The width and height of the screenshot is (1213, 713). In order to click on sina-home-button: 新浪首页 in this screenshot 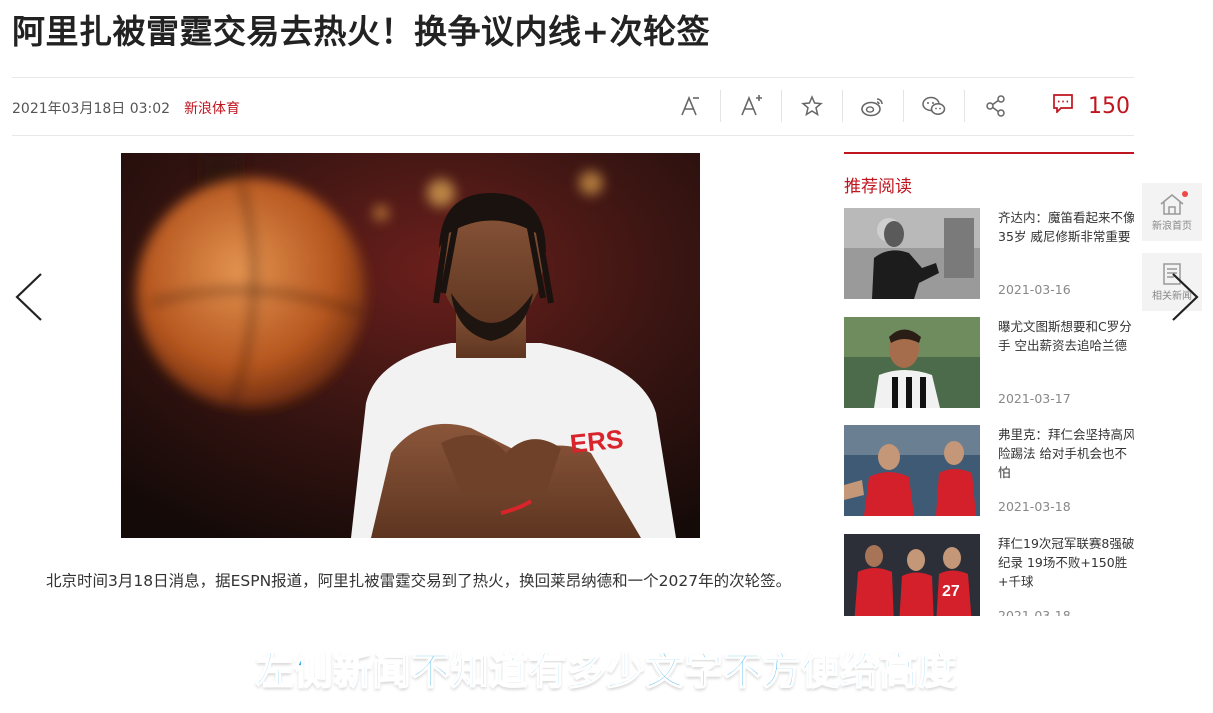, I will do `click(1172, 212)`.